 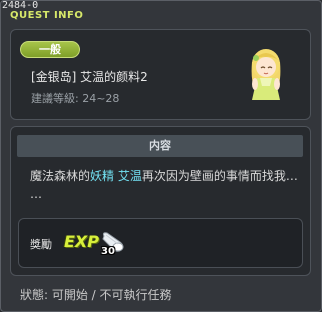 I want to click on description-text: 魔法森林的, so click(x=60, y=176).